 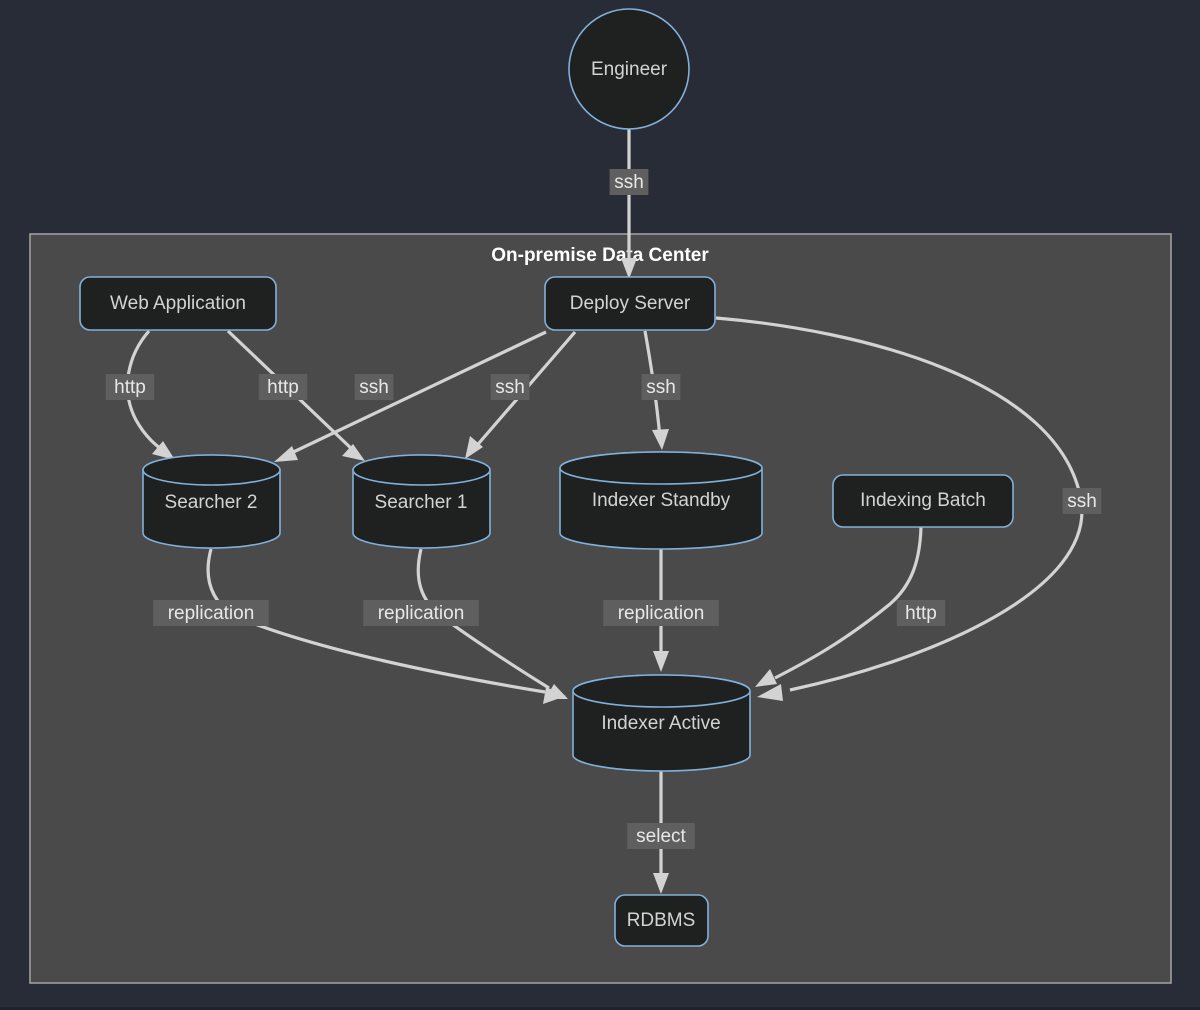 I want to click on edge-label-text: select, so click(x=661, y=836).